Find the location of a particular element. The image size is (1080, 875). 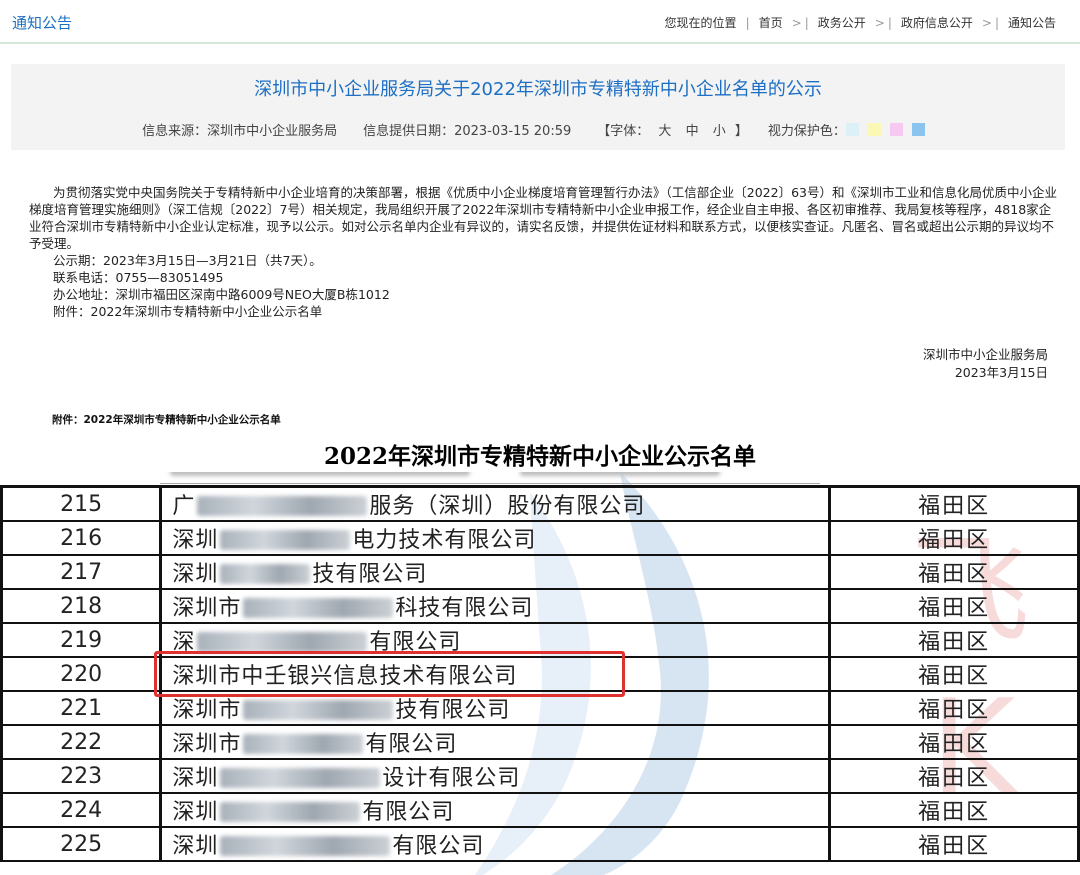

company-name-prefix: 深 is located at coordinates (184, 642).